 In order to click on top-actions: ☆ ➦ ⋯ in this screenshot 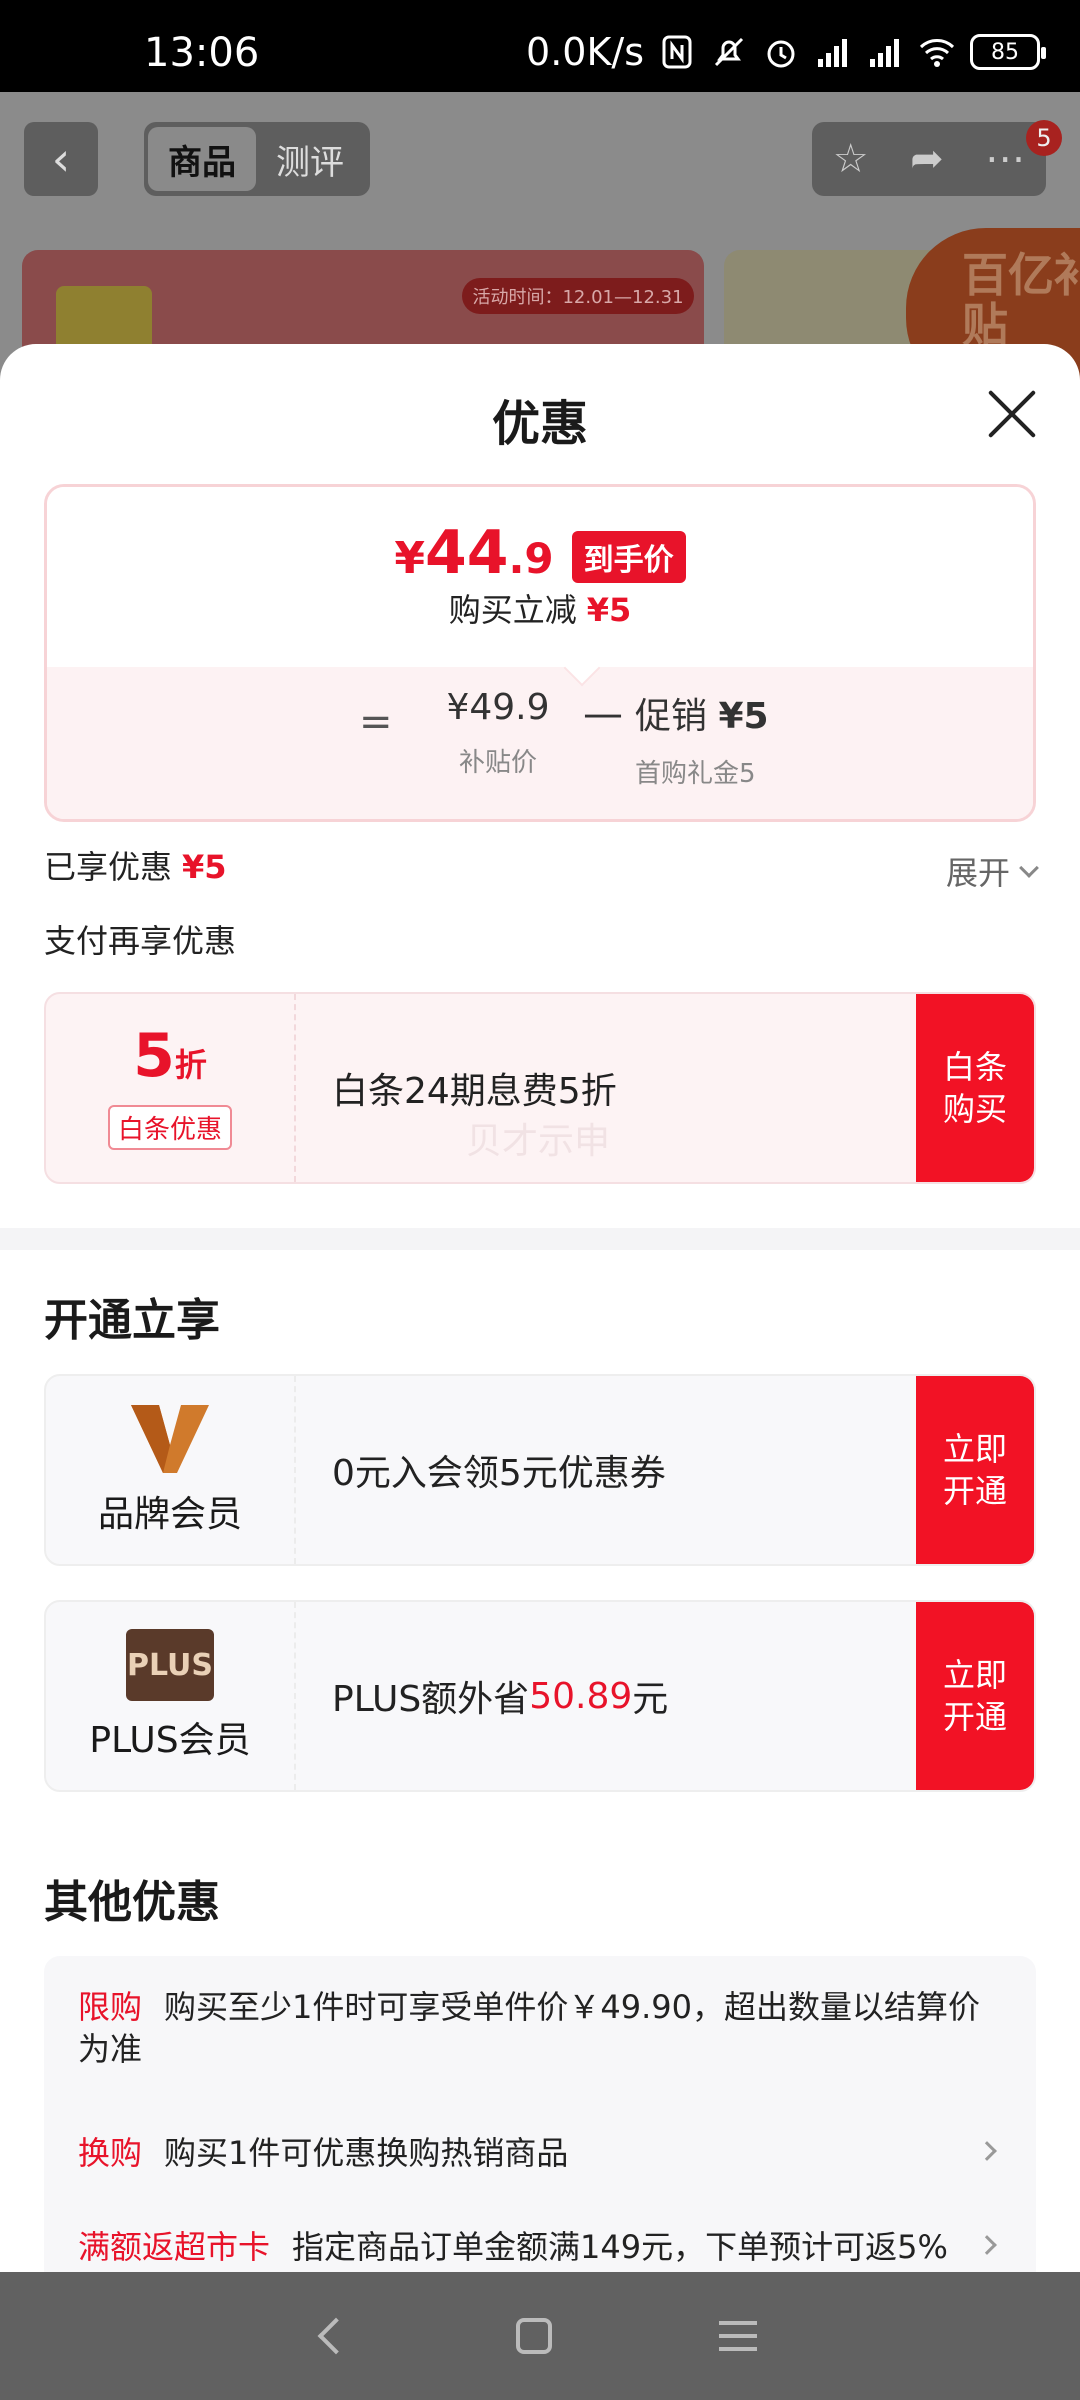, I will do `click(929, 159)`.